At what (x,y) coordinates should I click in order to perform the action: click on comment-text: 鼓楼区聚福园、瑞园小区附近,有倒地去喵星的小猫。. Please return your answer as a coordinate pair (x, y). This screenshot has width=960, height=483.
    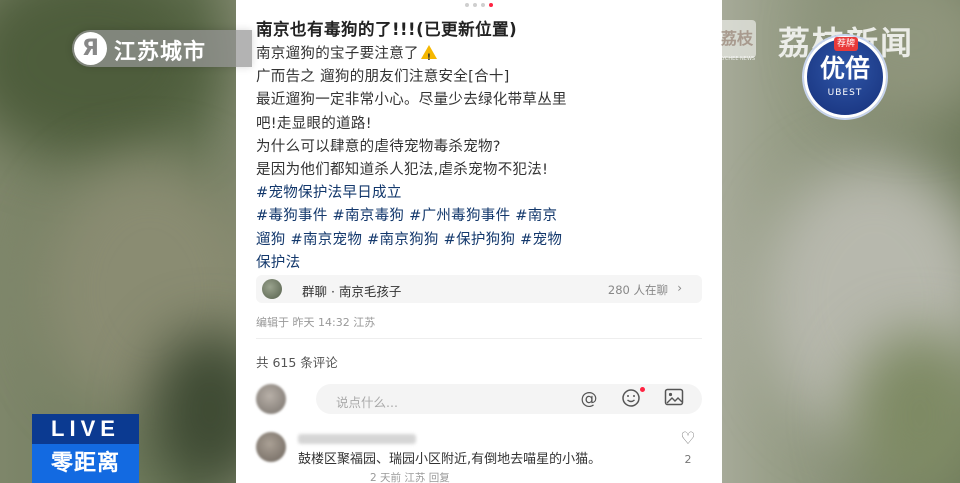
    Looking at the image, I should click on (450, 459).